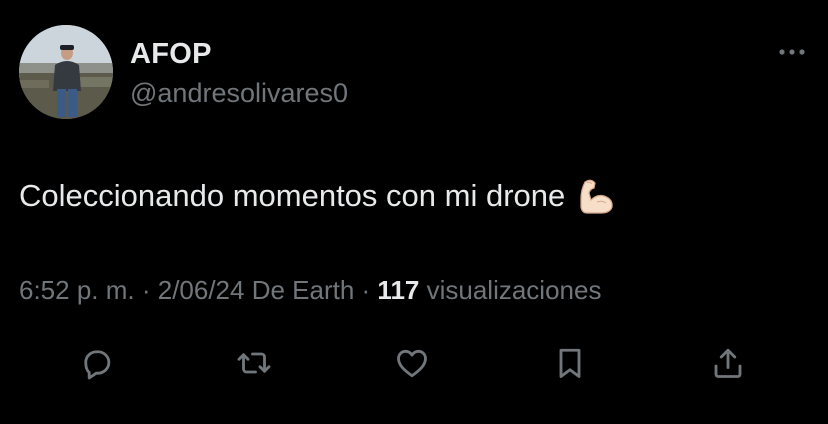  I want to click on tweet-time: 6:52 p. m., so click(77, 290).